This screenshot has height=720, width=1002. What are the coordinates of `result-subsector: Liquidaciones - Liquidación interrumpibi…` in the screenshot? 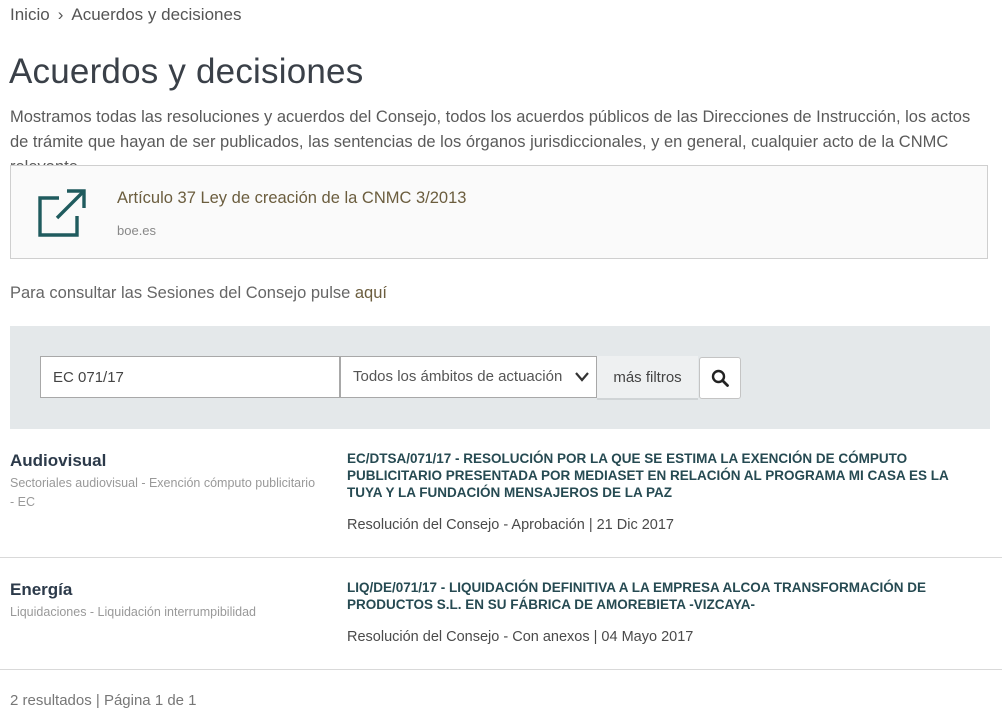 It's located at (133, 612).